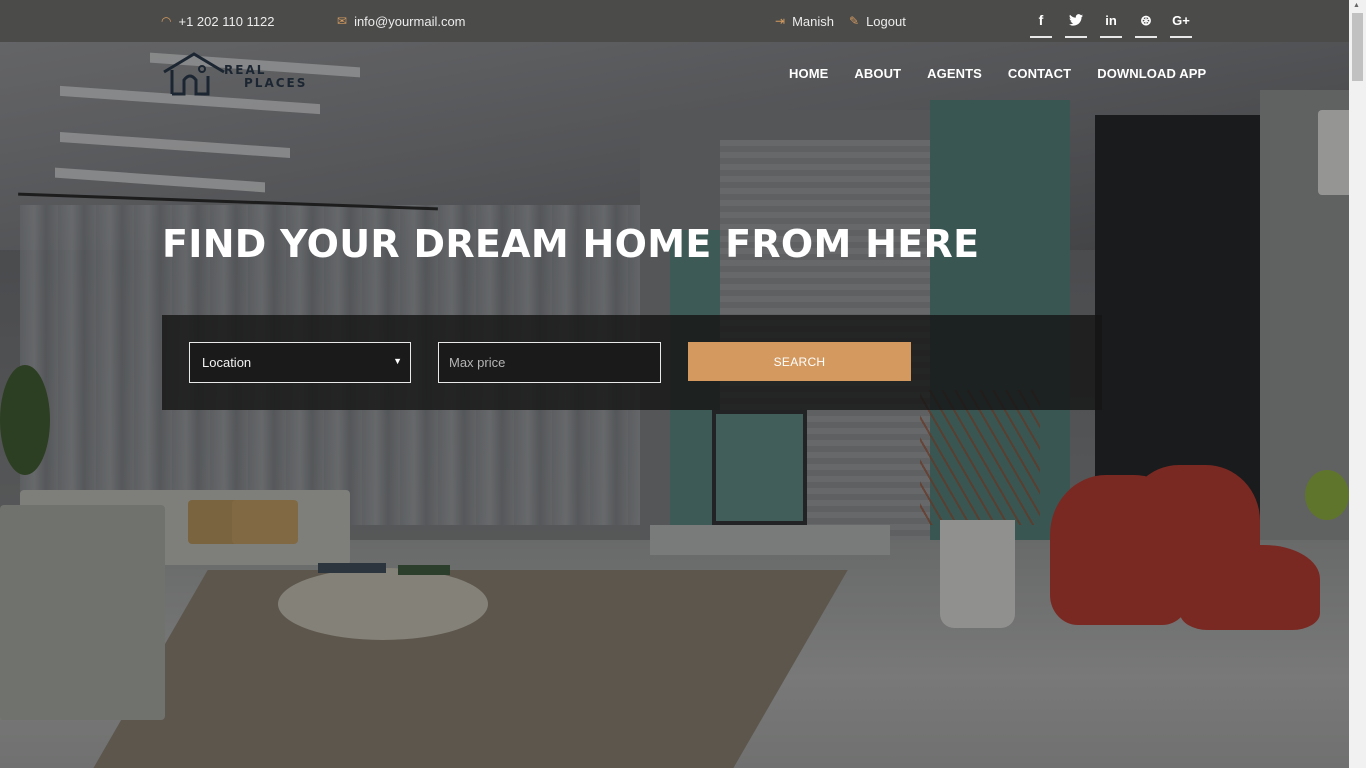 The image size is (1366, 768). I want to click on max-price-input, so click(549, 362).